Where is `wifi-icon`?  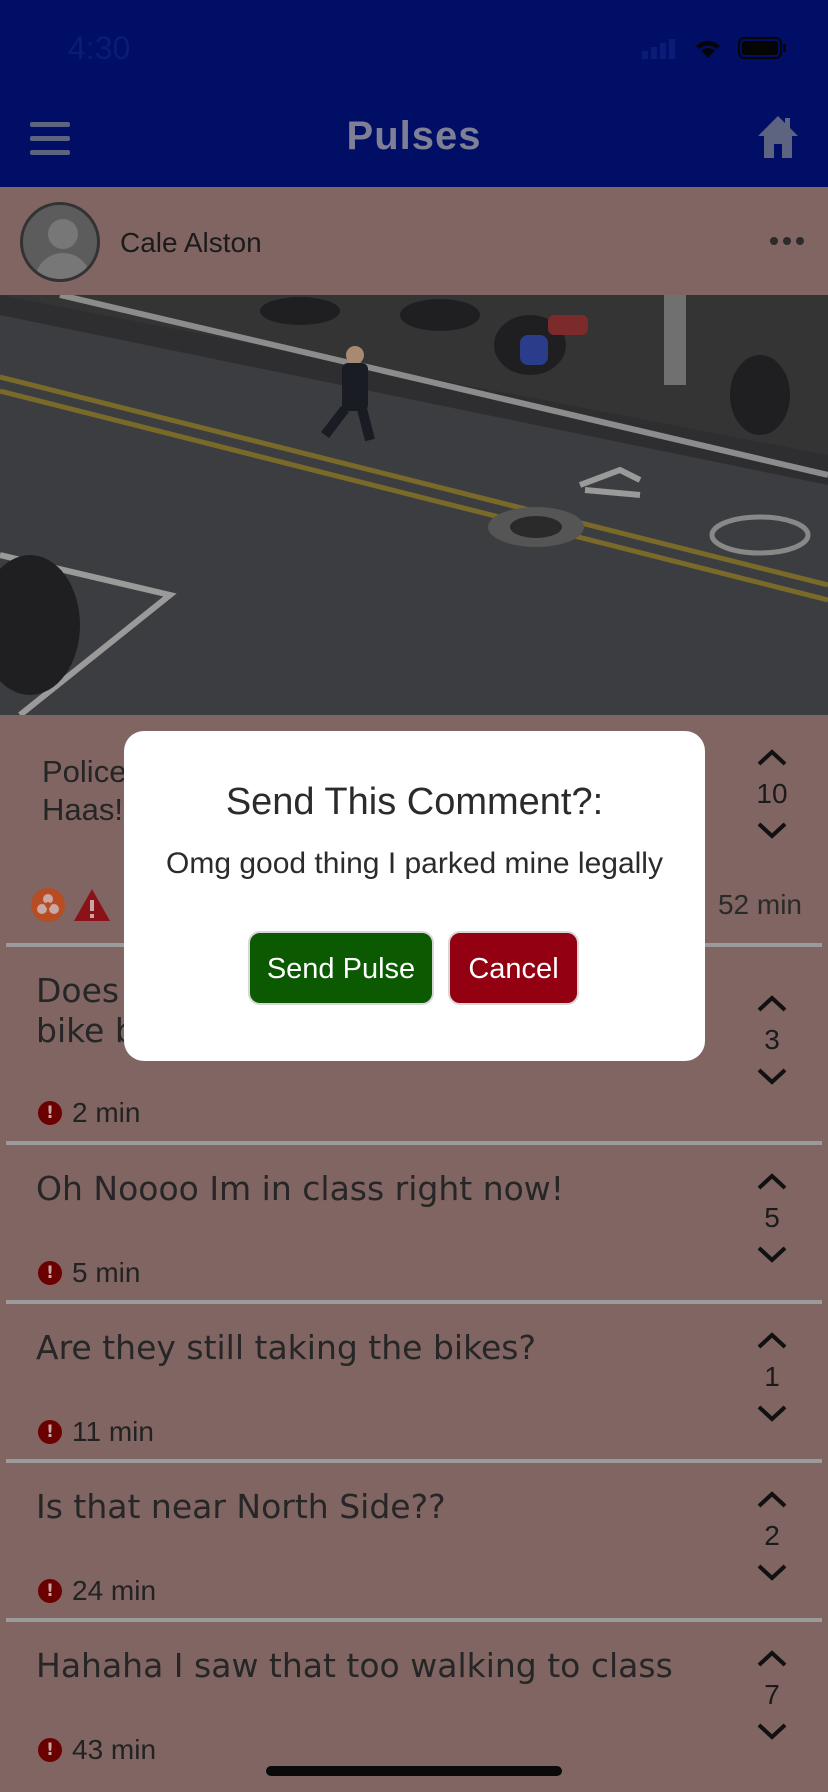
wifi-icon is located at coordinates (708, 50).